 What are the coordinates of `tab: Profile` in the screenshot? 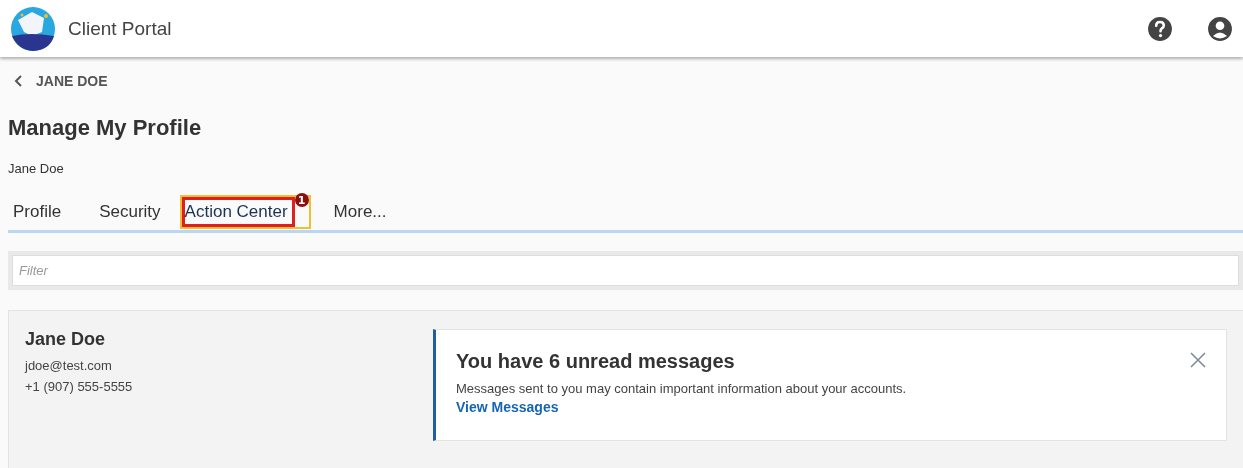 It's located at (39, 212).